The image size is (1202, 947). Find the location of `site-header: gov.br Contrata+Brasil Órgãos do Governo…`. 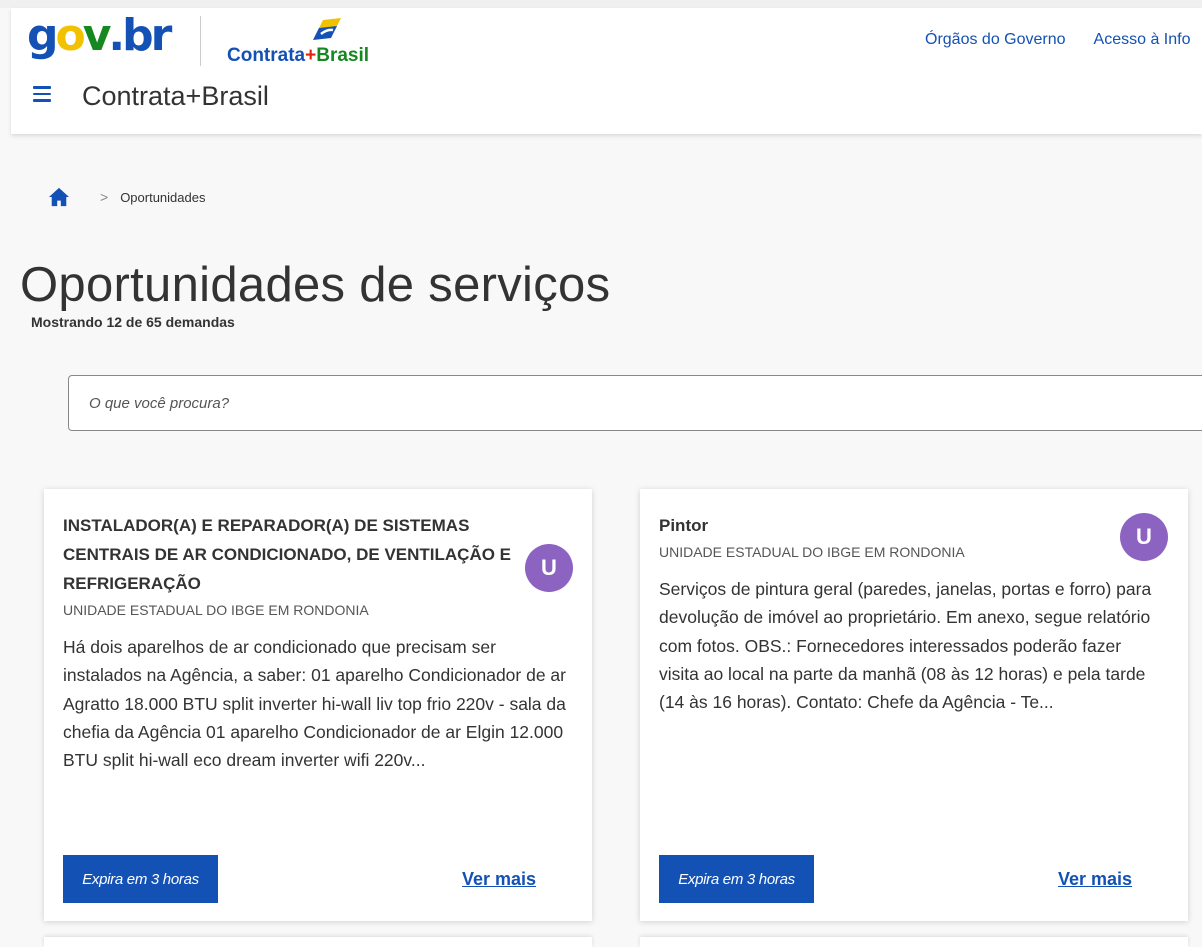

site-header: gov.br Contrata+Brasil Órgãos do Governo… is located at coordinates (606, 71).